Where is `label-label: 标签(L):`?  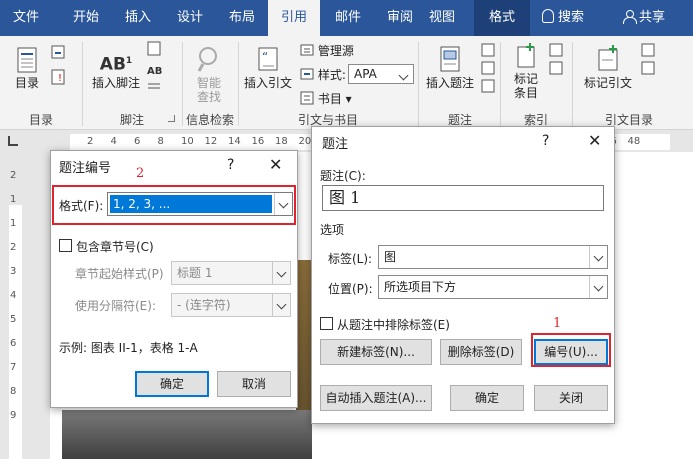
label-label: 标签(L): is located at coordinates (350, 259).